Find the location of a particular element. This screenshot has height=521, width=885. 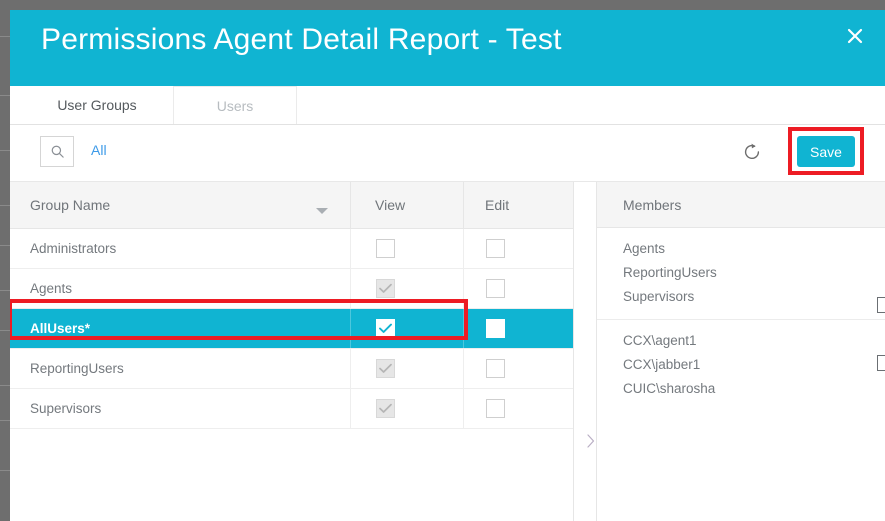

table-row: Administrators is located at coordinates (291, 249).